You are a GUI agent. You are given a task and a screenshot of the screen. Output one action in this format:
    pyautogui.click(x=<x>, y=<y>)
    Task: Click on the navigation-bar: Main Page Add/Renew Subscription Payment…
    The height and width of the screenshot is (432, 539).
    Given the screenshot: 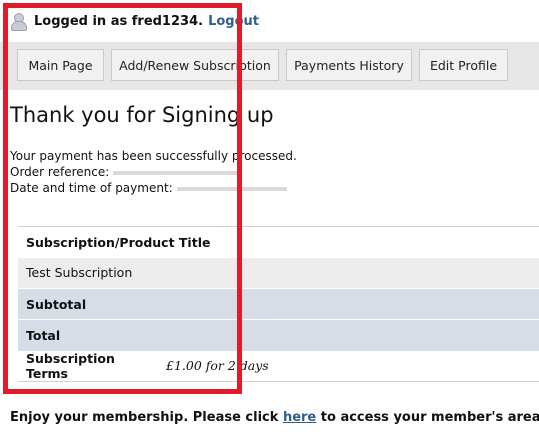 What is the action you would take?
    pyautogui.click(x=269, y=66)
    